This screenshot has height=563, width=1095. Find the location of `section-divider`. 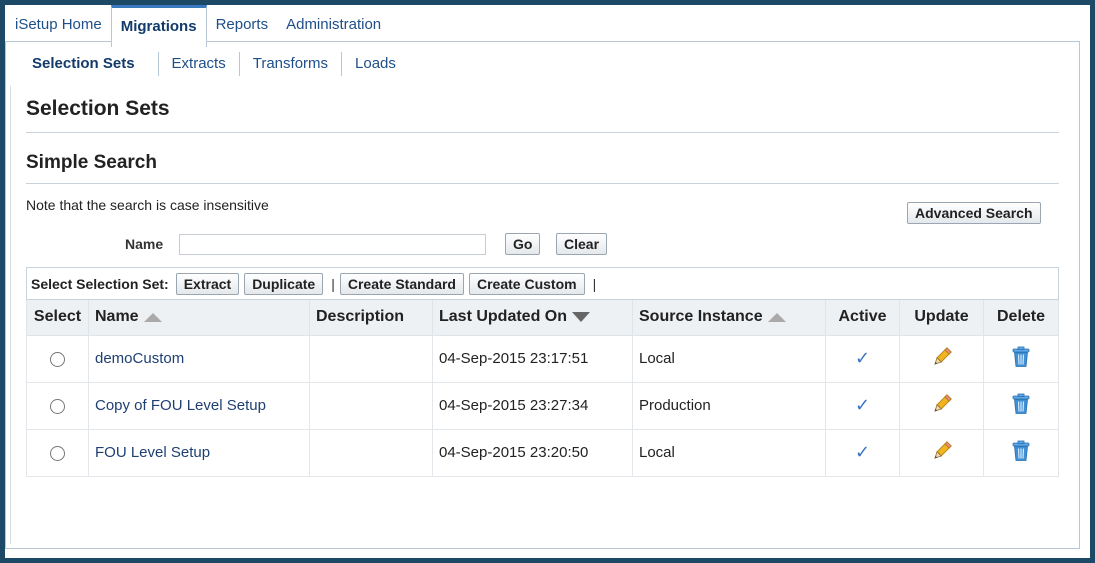

section-divider is located at coordinates (542, 183).